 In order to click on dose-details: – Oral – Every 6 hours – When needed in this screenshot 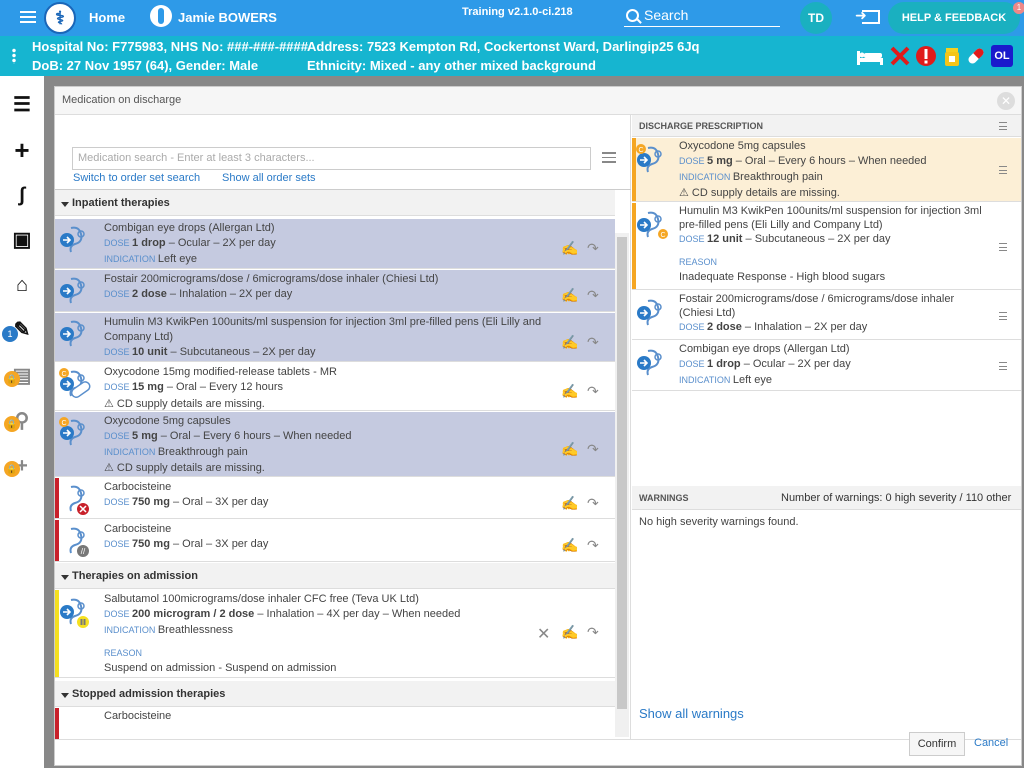, I will do `click(829, 161)`.